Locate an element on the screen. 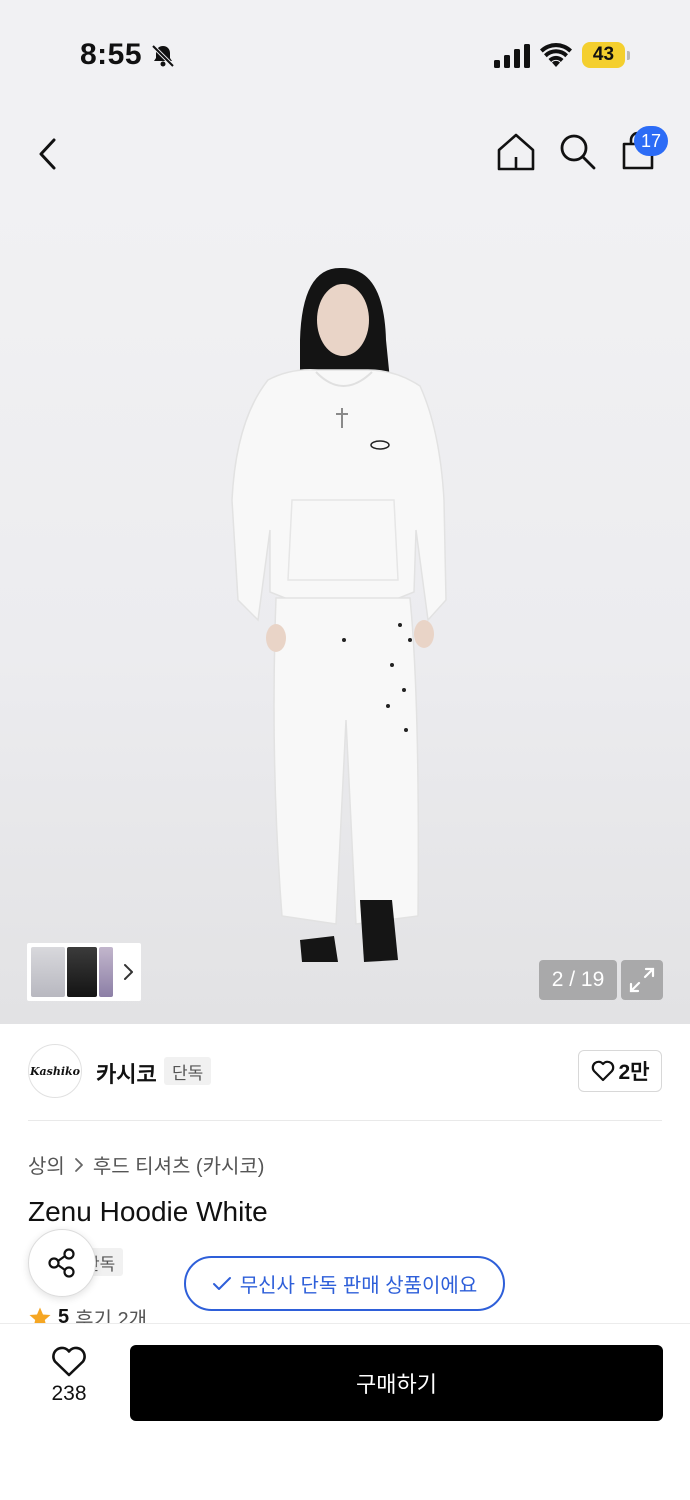  model-photo is located at coordinates (339, 614).